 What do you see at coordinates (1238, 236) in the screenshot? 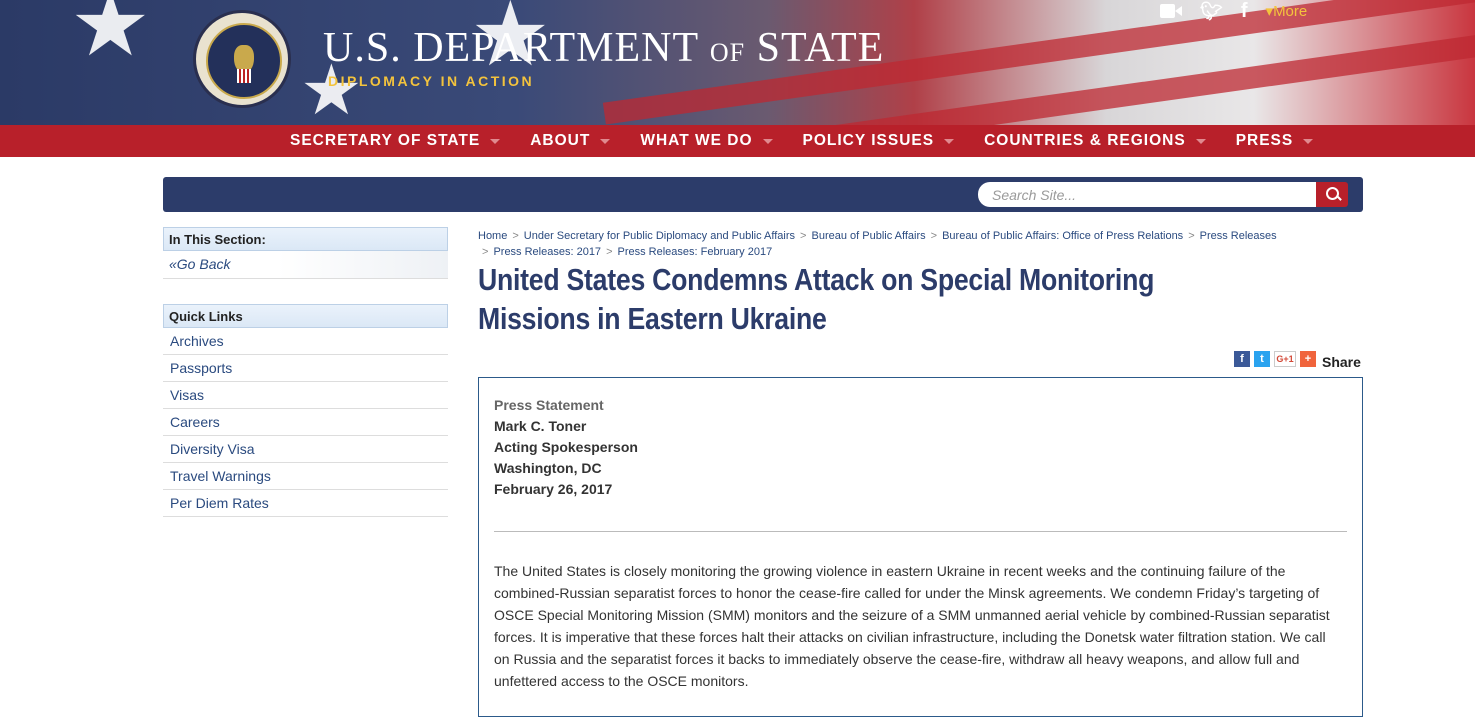
I see `breadcrumb-link: Press Releases` at bounding box center [1238, 236].